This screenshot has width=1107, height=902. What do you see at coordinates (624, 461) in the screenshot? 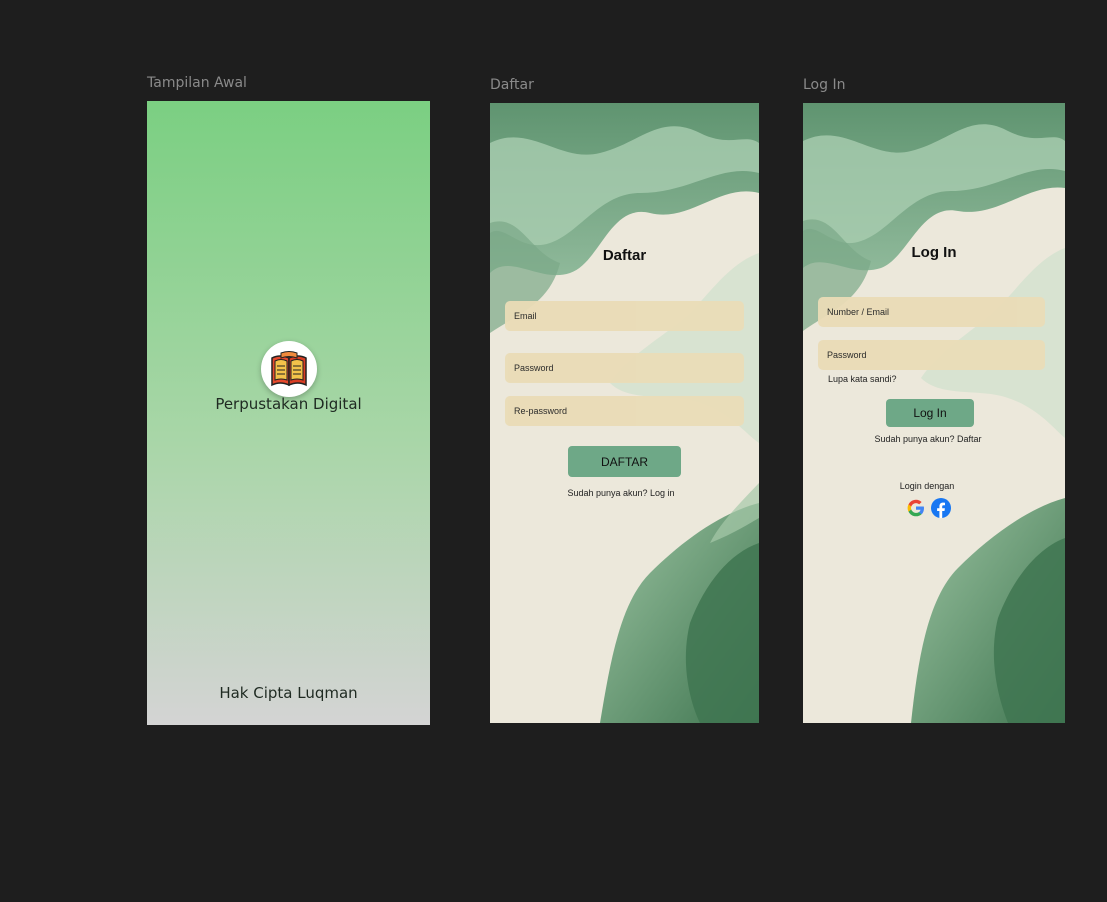
I see `register-button: DAFTAR` at bounding box center [624, 461].